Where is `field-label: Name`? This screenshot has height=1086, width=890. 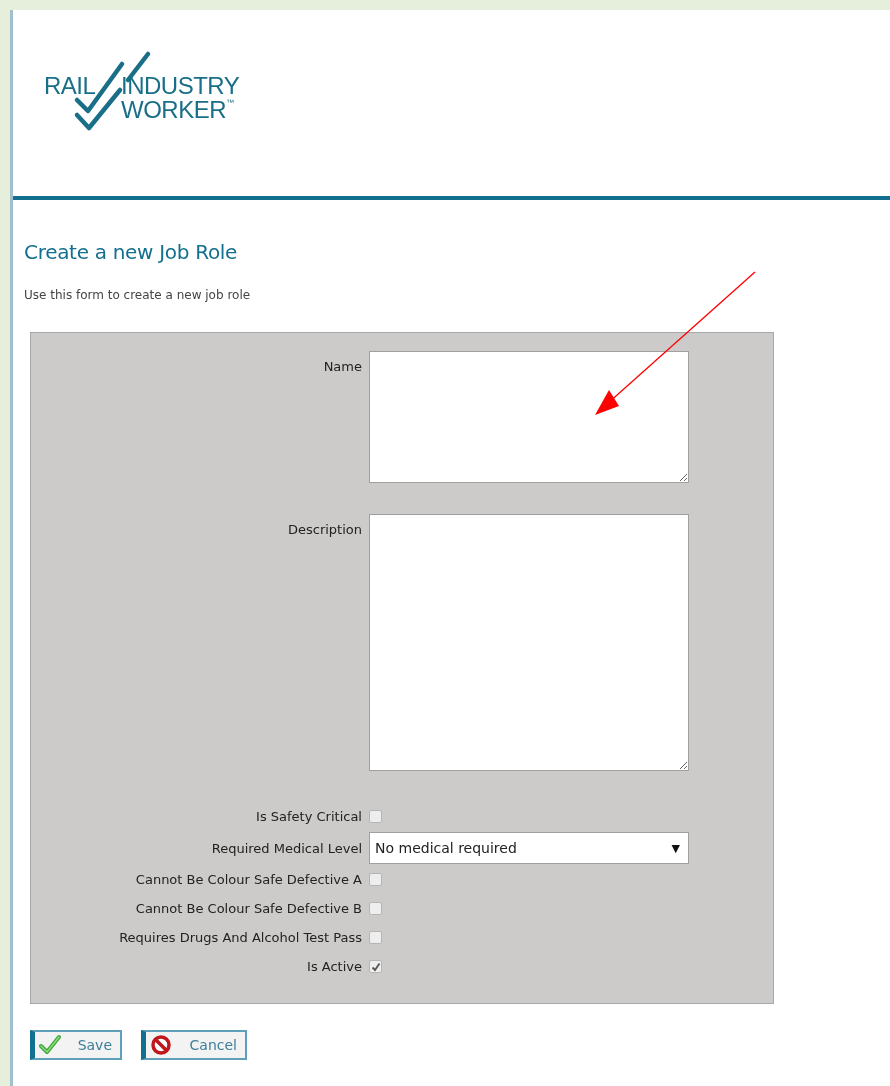 field-label: Name is located at coordinates (342, 366).